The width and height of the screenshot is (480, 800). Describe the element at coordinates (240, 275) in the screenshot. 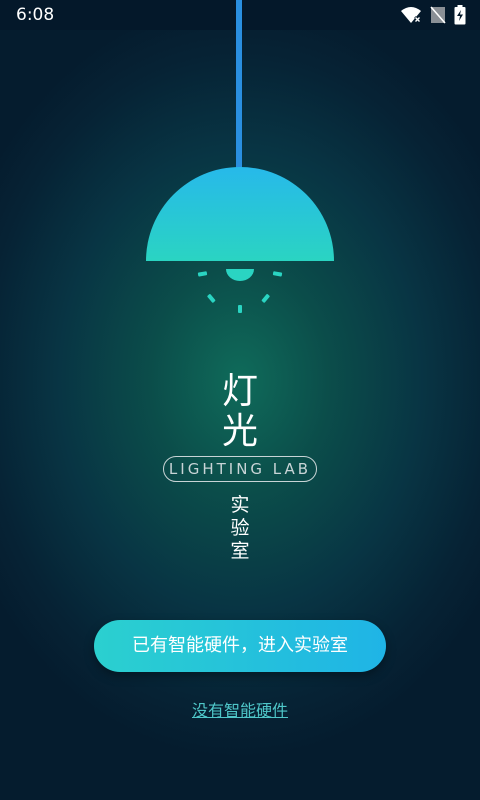

I see `lamp-bulb` at that location.